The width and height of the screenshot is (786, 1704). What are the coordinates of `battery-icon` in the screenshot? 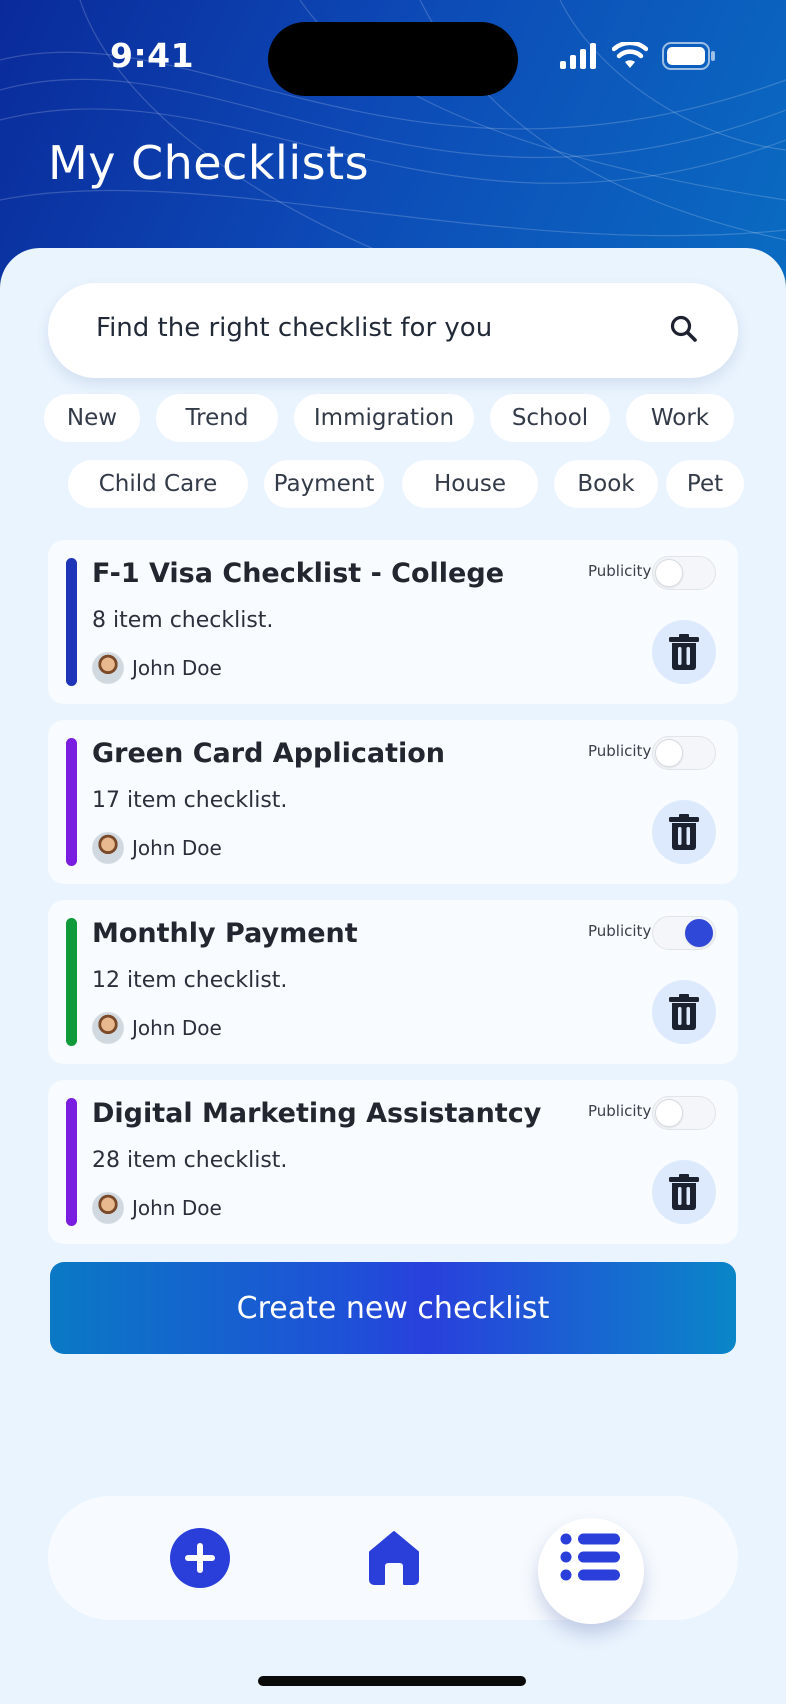 It's located at (688, 56).